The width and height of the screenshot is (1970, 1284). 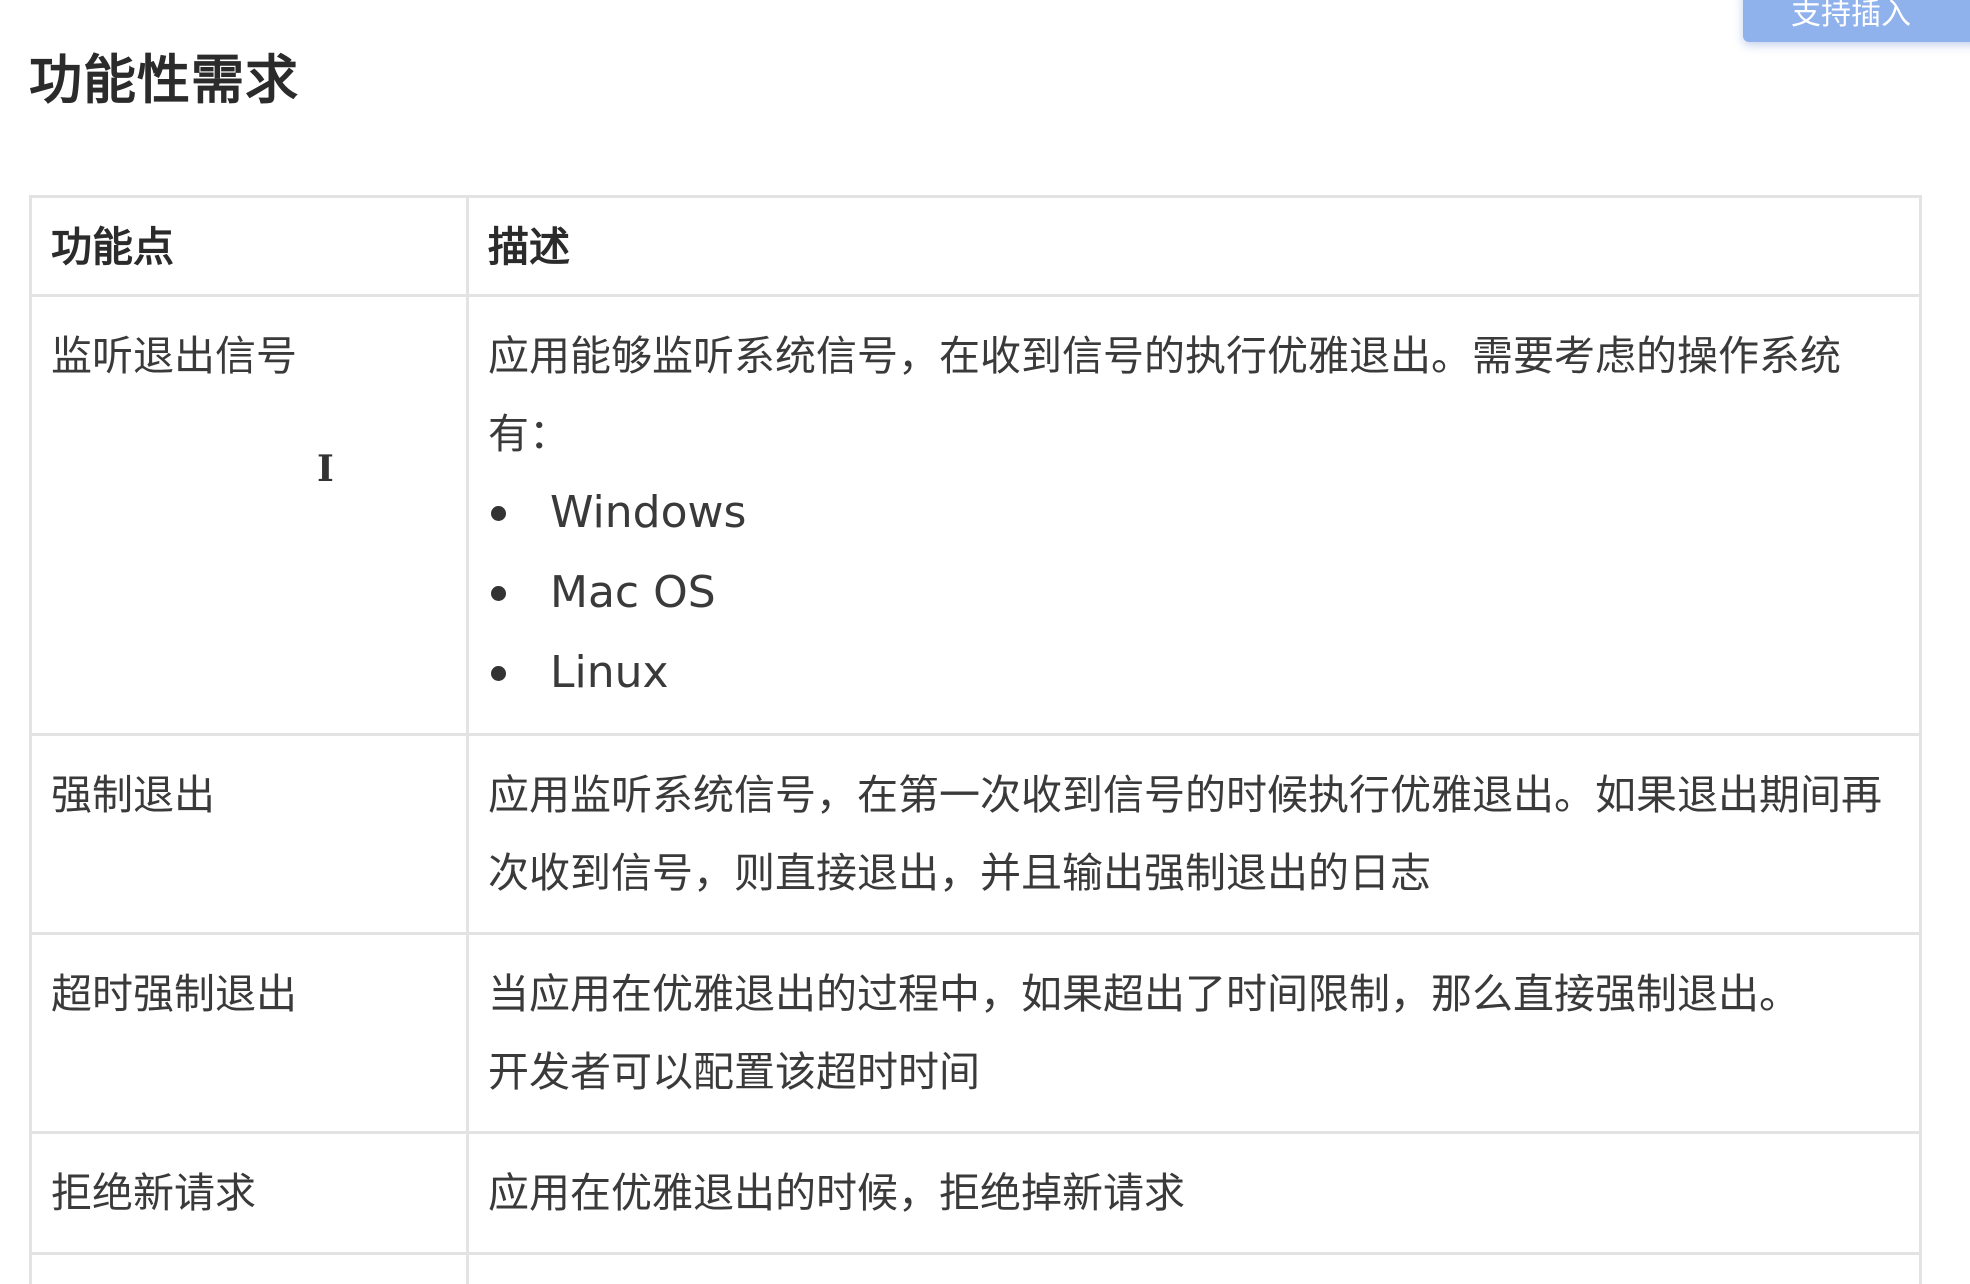 What do you see at coordinates (249, 1033) in the screenshot?
I see `feature-cell: 超时强制退出` at bounding box center [249, 1033].